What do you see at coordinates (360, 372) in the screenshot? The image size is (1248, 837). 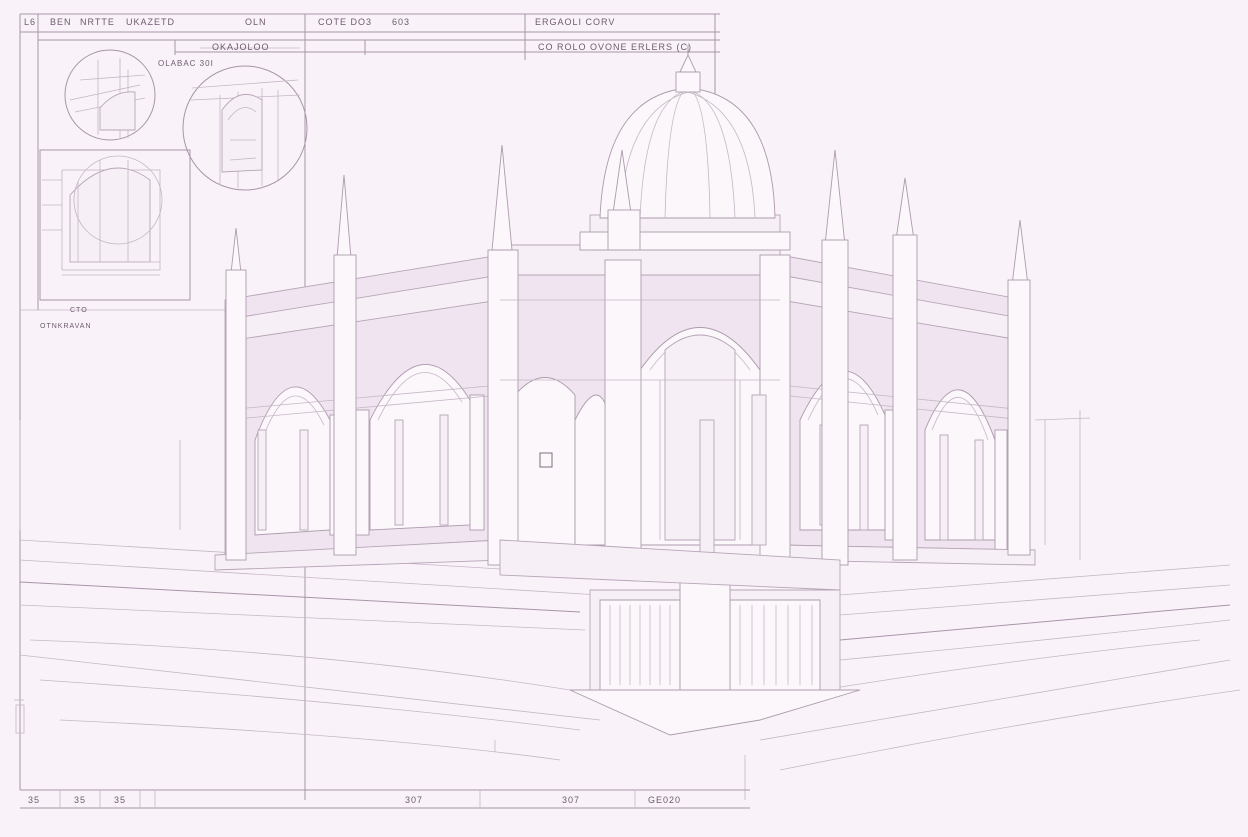 I see `left-wing` at bounding box center [360, 372].